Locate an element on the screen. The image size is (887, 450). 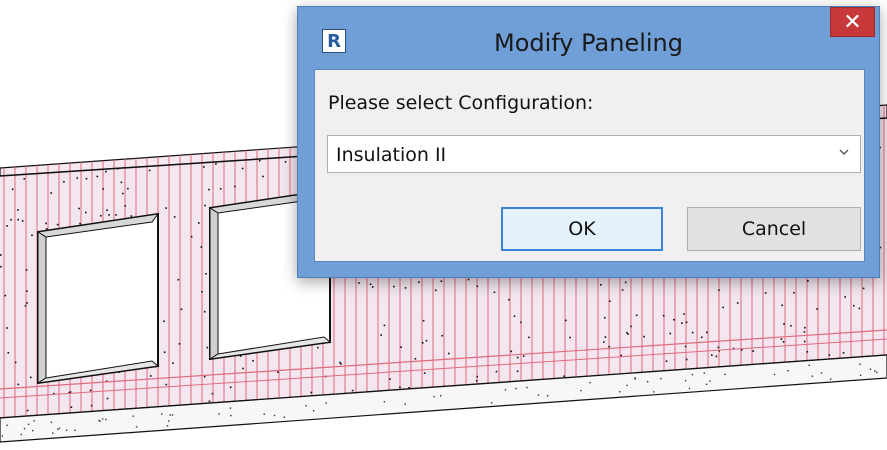
configuration-selected-value: Insulation II is located at coordinates (391, 155).